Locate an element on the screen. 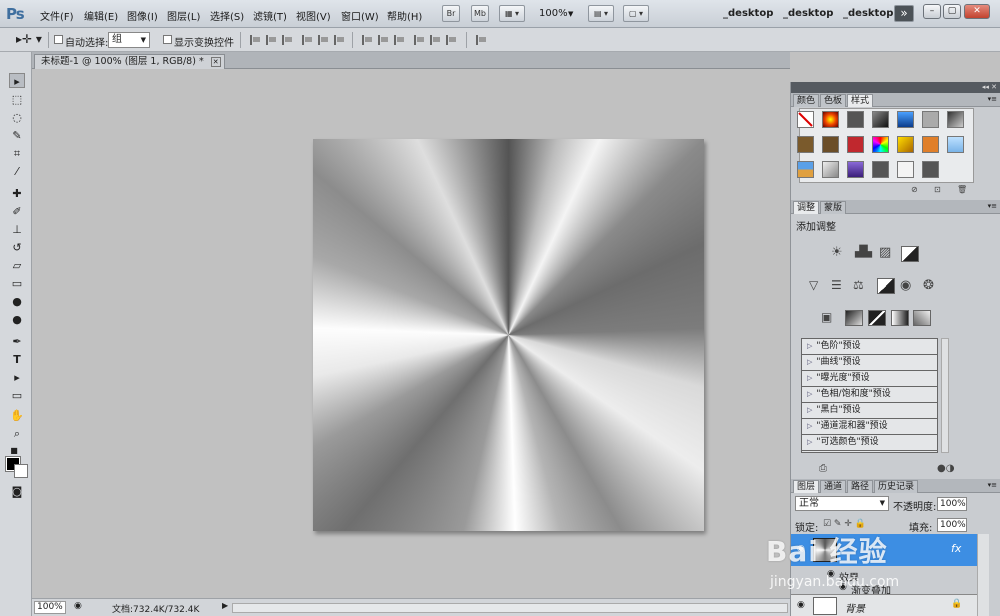 This screenshot has height=616, width=1000. clip-to-layer-icon: ⎙ is located at coordinates (823, 468).